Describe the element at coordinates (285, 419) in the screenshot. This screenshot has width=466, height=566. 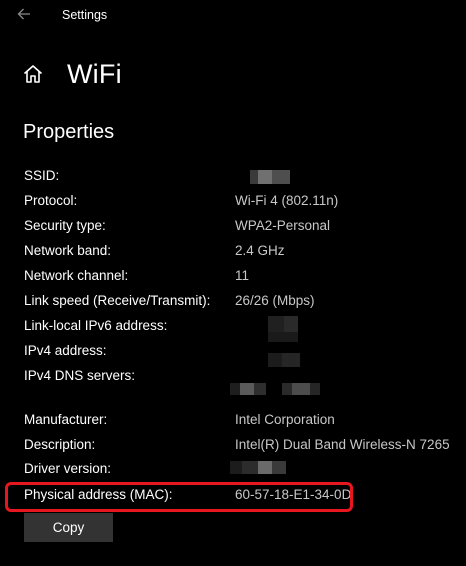
I see `property-value-manufacturer: Intel Corporation` at that location.